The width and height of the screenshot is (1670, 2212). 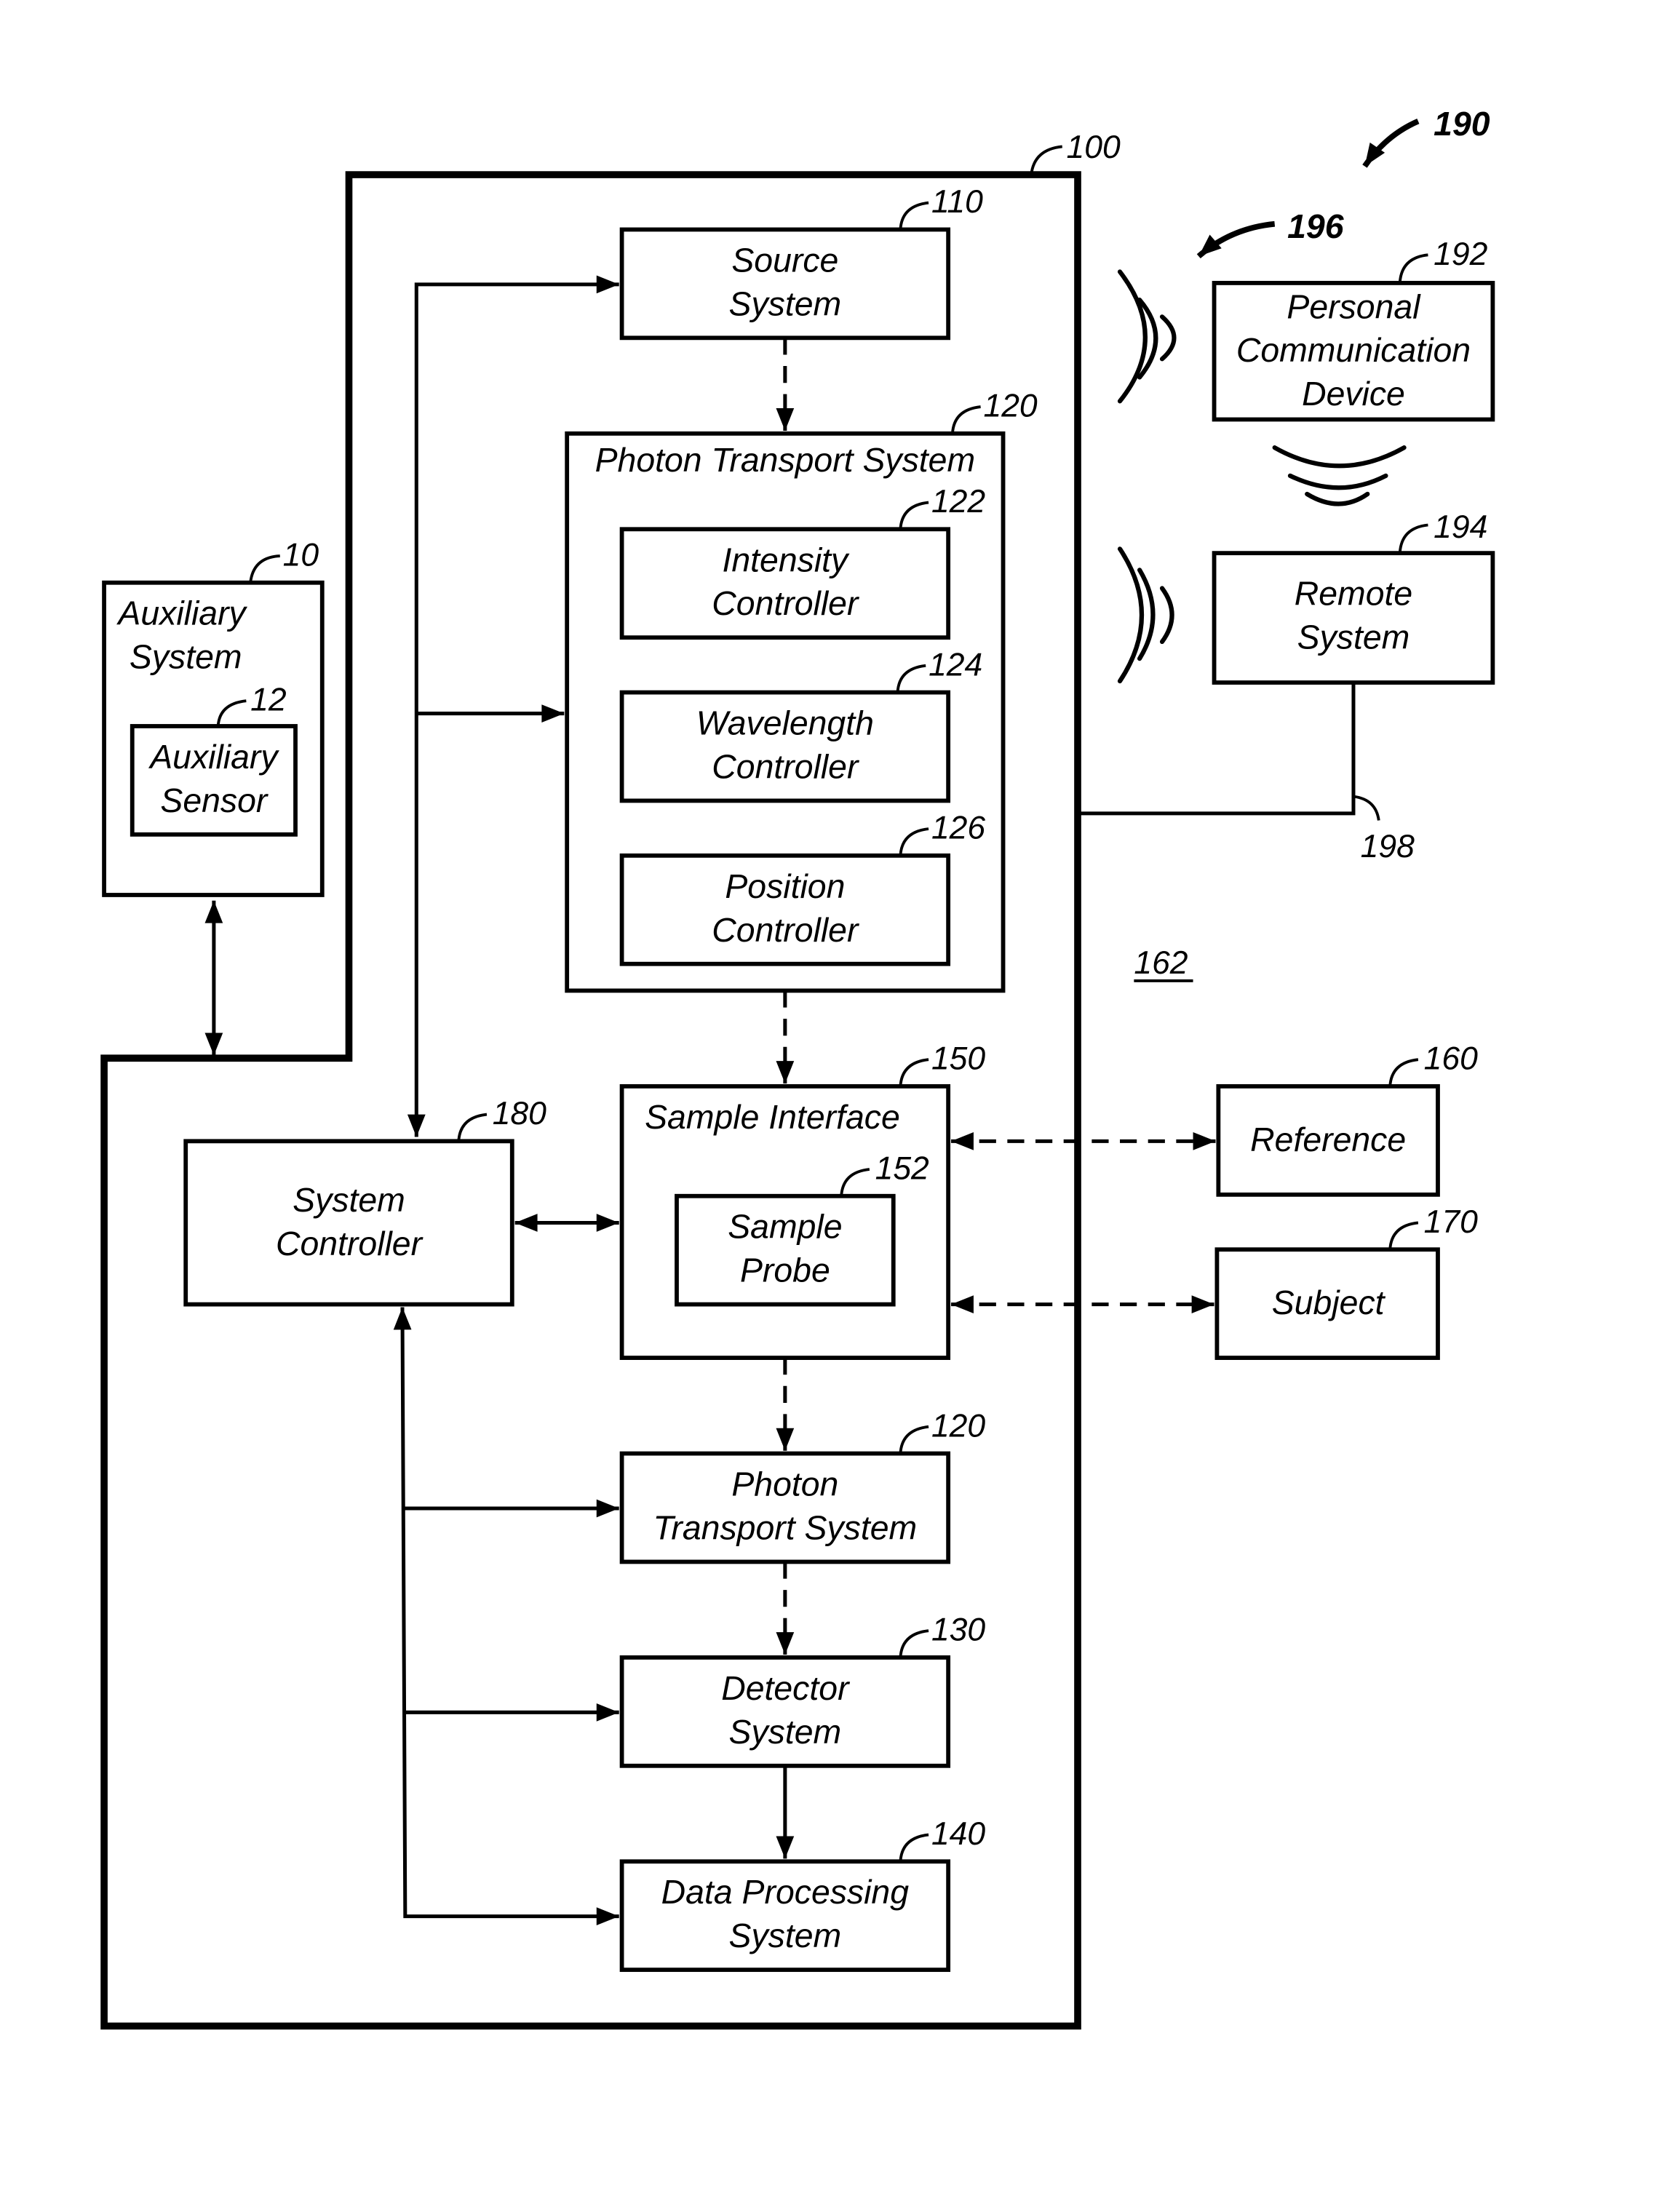 I want to click on ref-140-leader, so click(x=914, y=1847).